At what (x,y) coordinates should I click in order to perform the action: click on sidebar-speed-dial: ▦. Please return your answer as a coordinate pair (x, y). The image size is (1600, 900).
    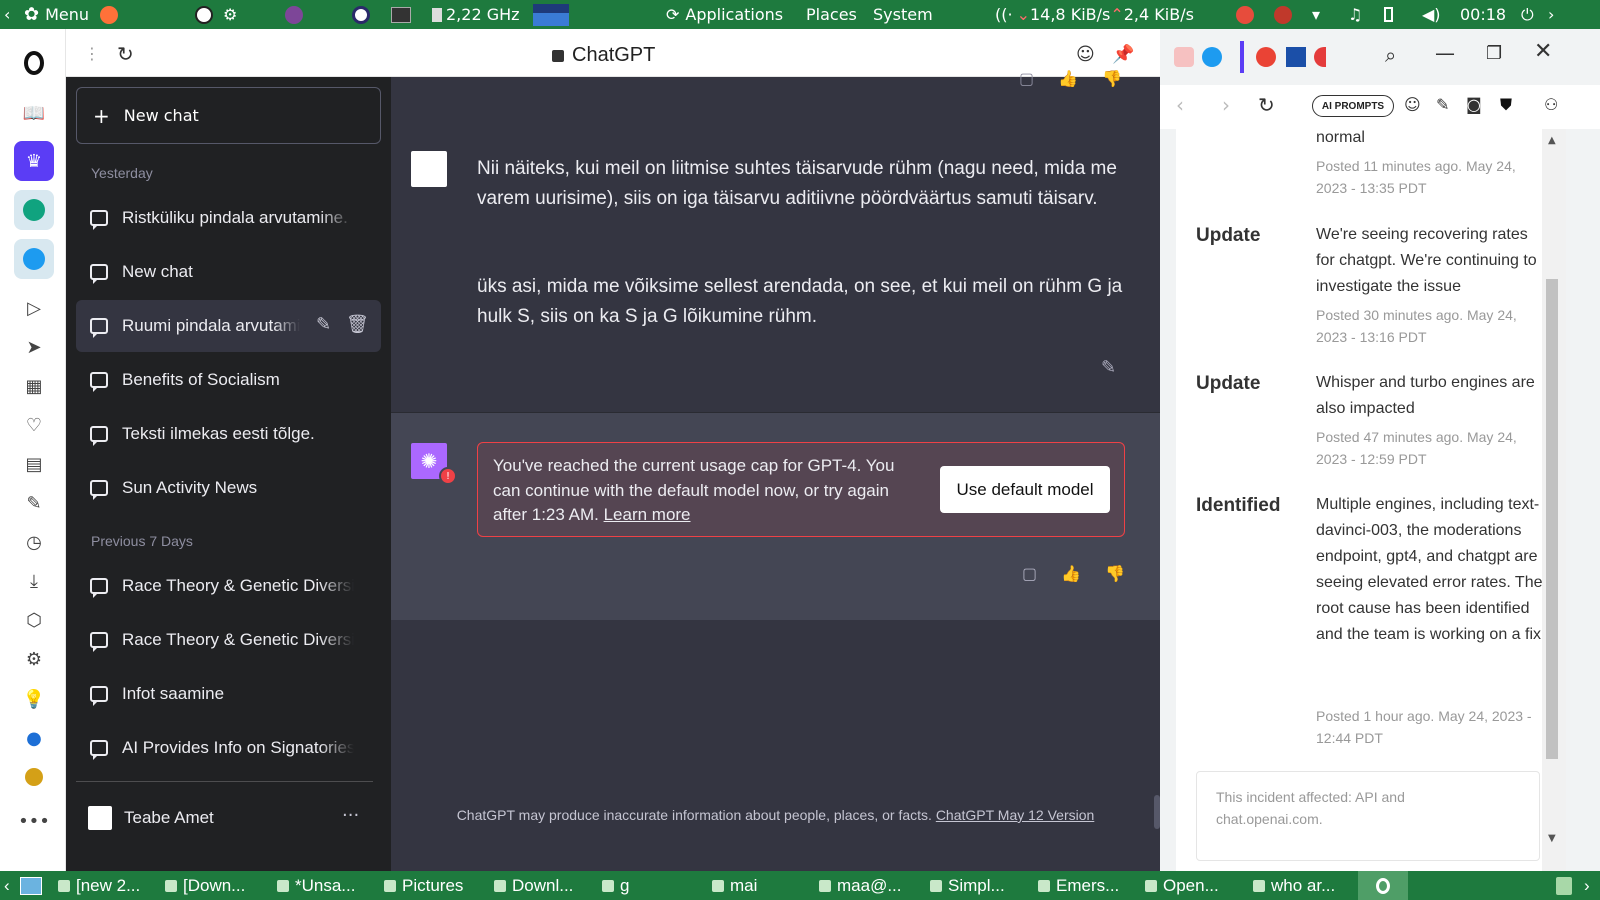
    Looking at the image, I should click on (34, 386).